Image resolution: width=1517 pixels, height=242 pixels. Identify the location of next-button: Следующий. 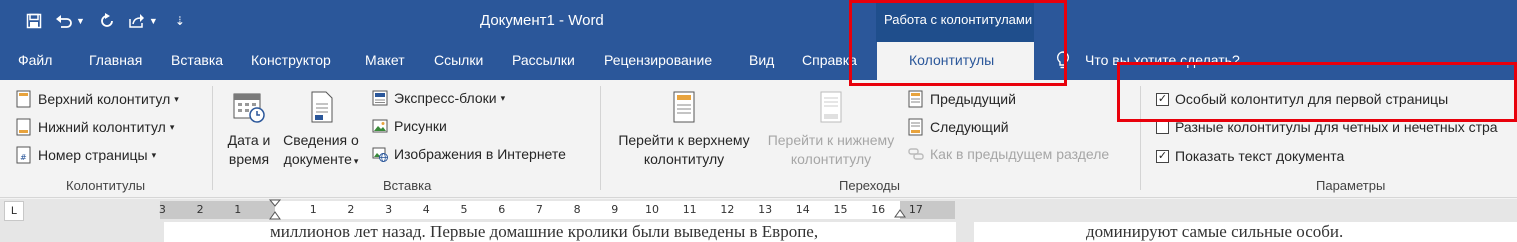
(958, 127).